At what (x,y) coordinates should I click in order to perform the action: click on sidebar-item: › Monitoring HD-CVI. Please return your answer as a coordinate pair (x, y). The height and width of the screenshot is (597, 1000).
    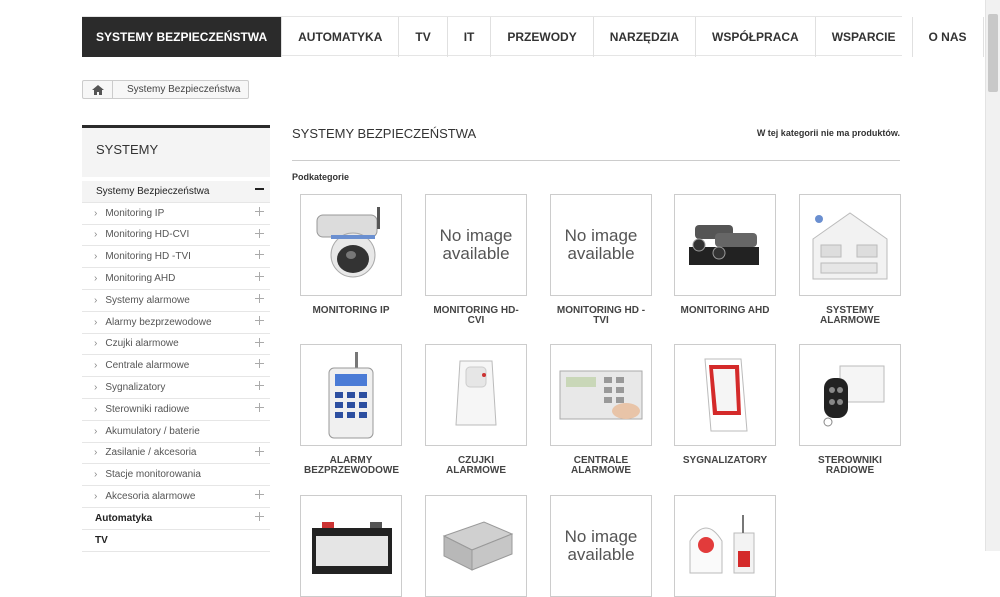
    Looking at the image, I should click on (176, 236).